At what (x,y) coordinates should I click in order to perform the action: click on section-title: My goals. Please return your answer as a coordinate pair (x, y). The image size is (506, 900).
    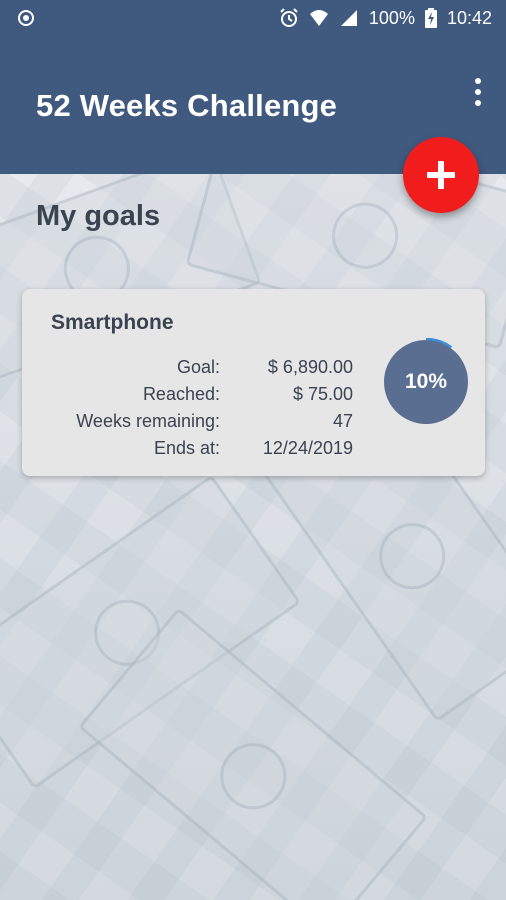
    Looking at the image, I should click on (98, 216).